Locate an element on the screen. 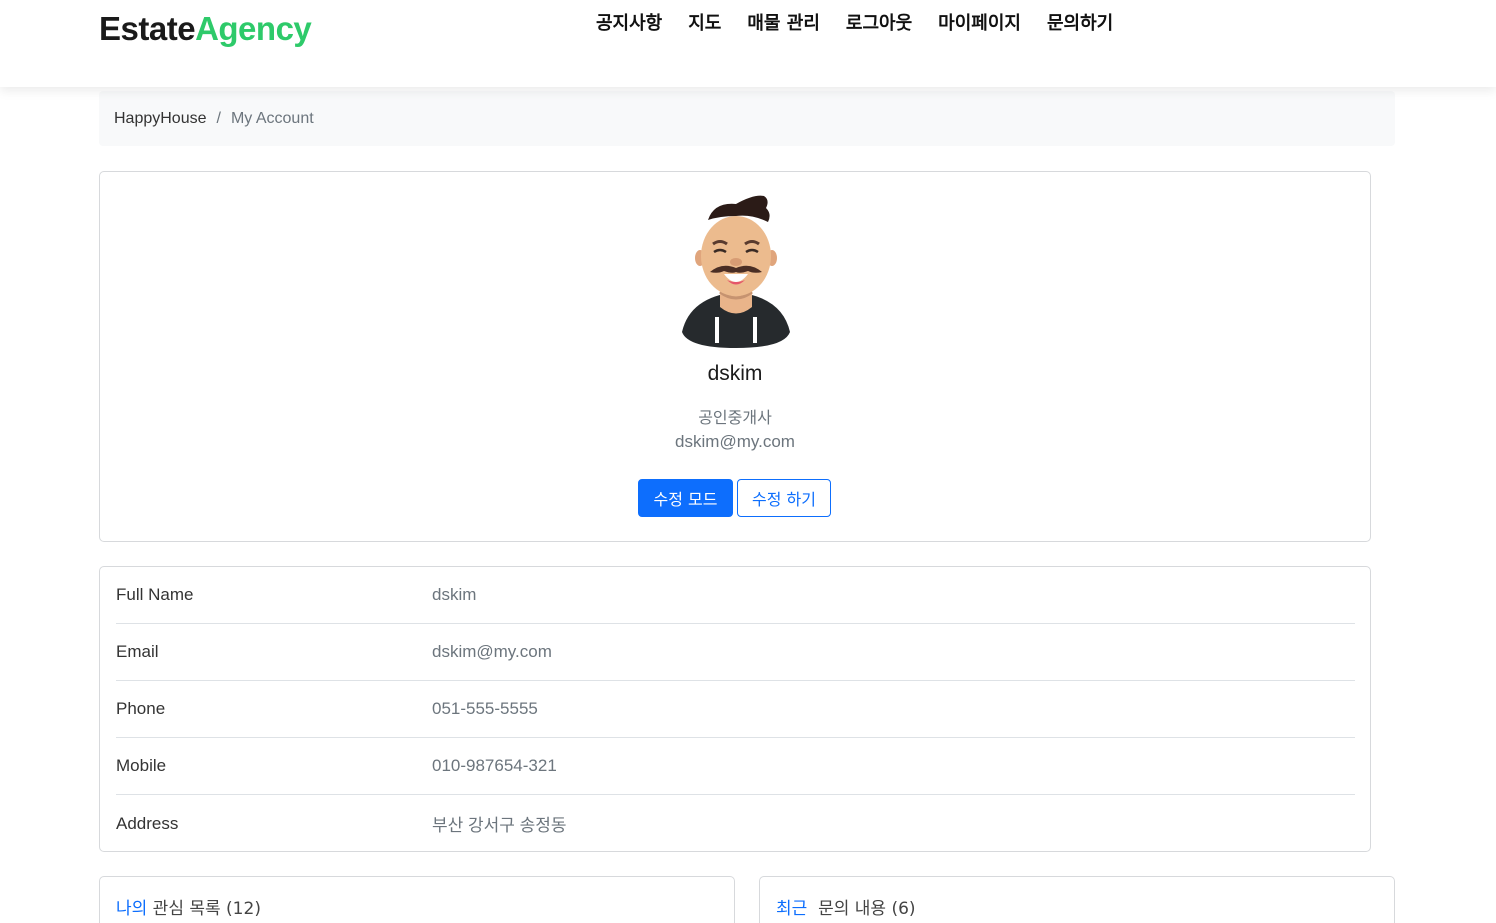  inquiries-title-text: 문의 내용 (6) is located at coordinates (861, 909).